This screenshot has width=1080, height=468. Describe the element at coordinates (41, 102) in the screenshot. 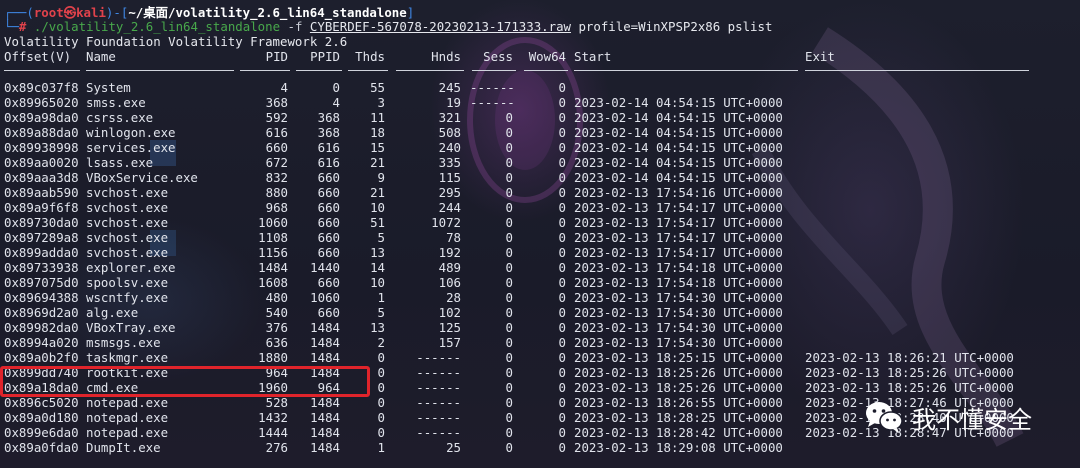

I see `cell-offset: 0x89965020` at that location.